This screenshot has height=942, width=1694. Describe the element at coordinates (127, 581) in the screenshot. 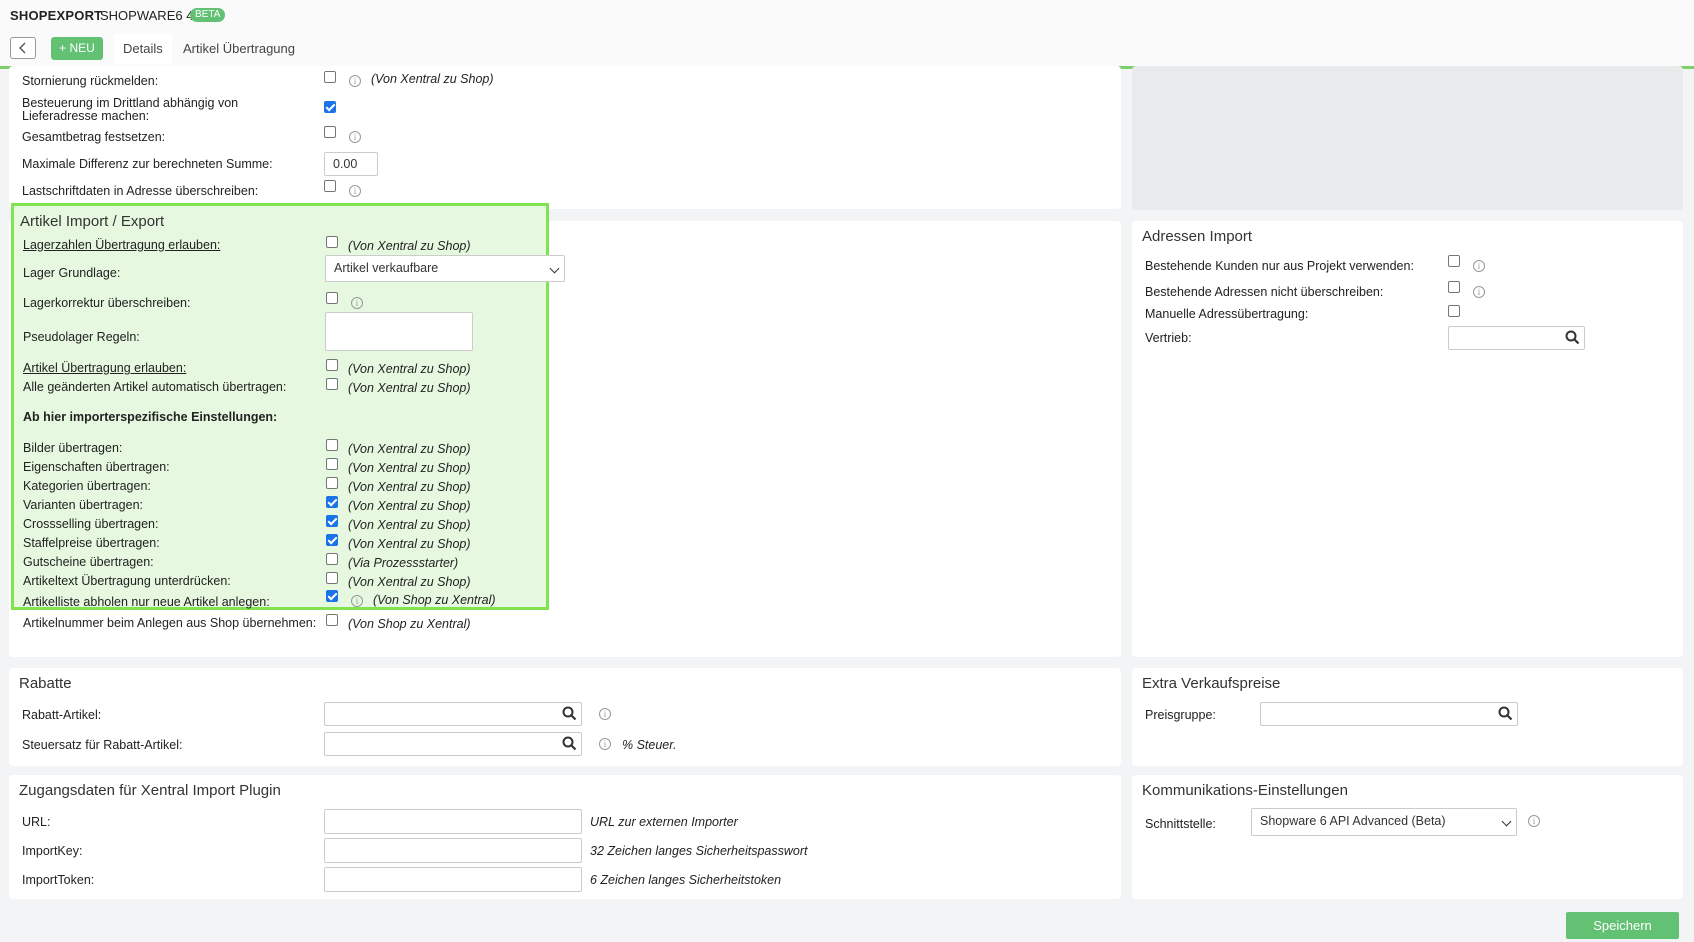

I see `option-label: Artikeltext Übertragung unterdrücken:` at that location.